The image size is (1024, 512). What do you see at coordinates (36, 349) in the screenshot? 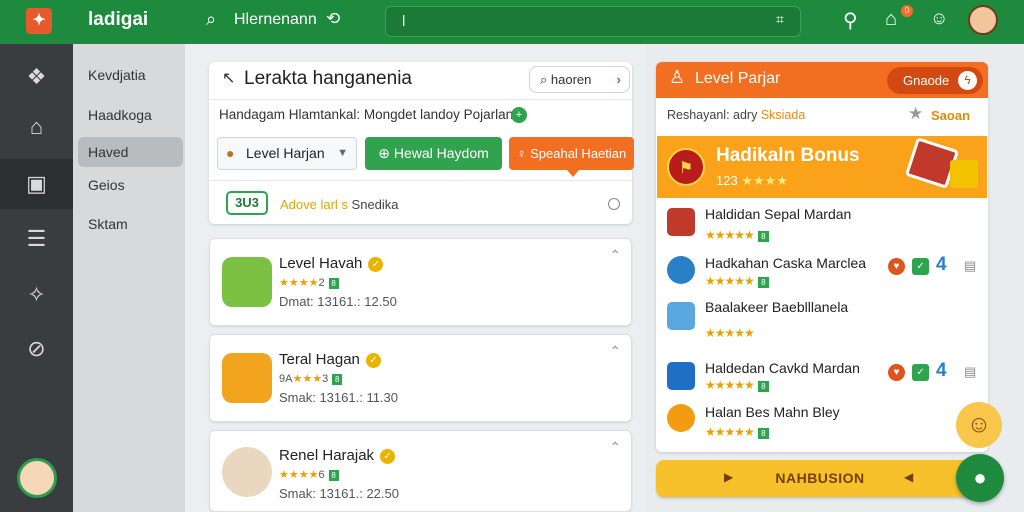
I see `compass-icon: ⊘` at bounding box center [36, 349].